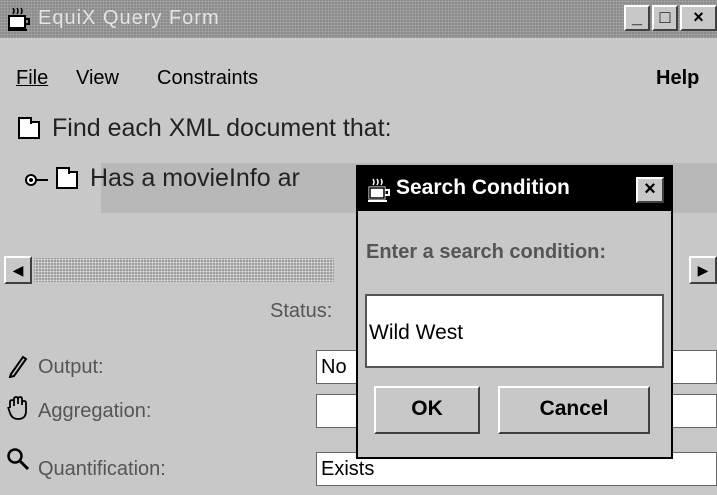 The height and width of the screenshot is (495, 717). What do you see at coordinates (17, 408) in the screenshot?
I see `hand-icon` at bounding box center [17, 408].